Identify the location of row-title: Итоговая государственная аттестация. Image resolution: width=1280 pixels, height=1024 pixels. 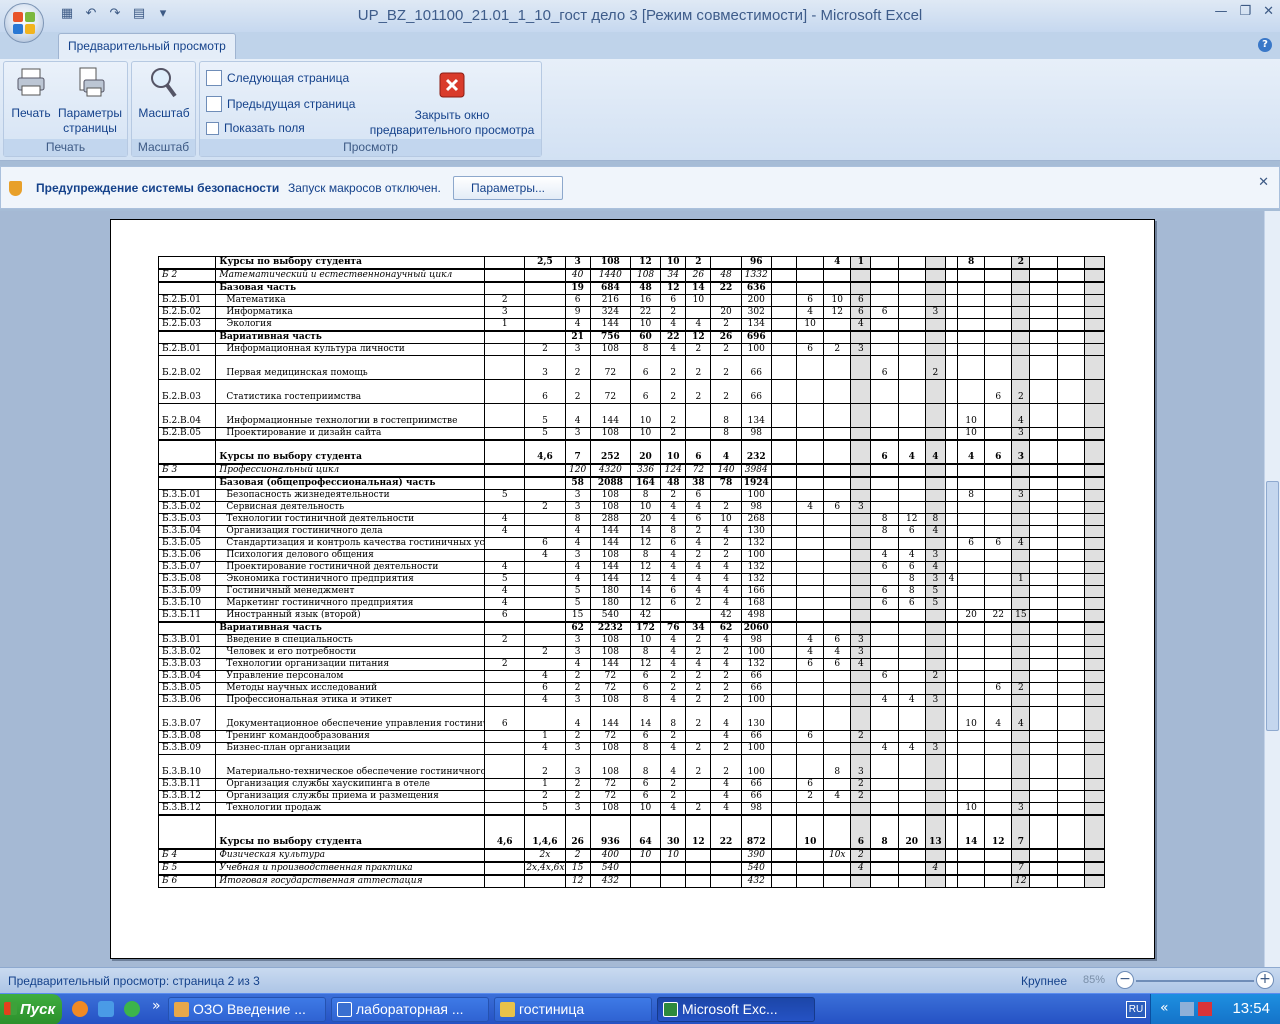
(350, 881).